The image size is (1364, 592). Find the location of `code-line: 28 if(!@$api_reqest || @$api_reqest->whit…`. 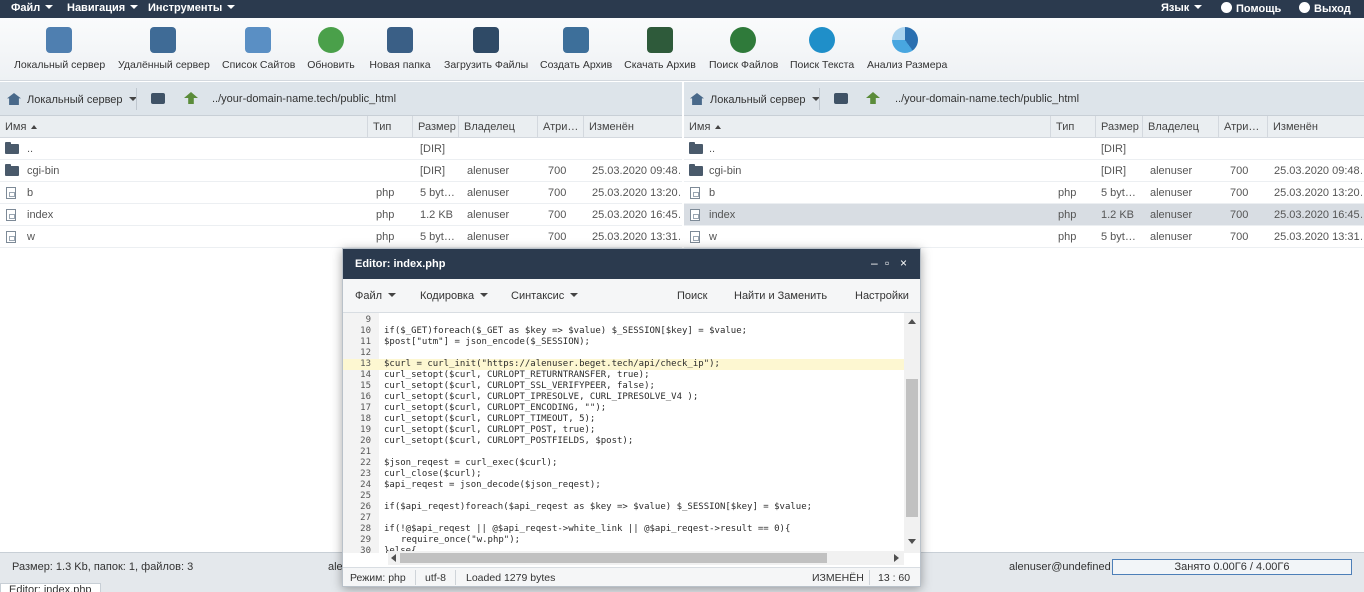

code-line: 28 if(!@$api_reqest || @$api_reqest->whit… is located at coordinates (623, 529).